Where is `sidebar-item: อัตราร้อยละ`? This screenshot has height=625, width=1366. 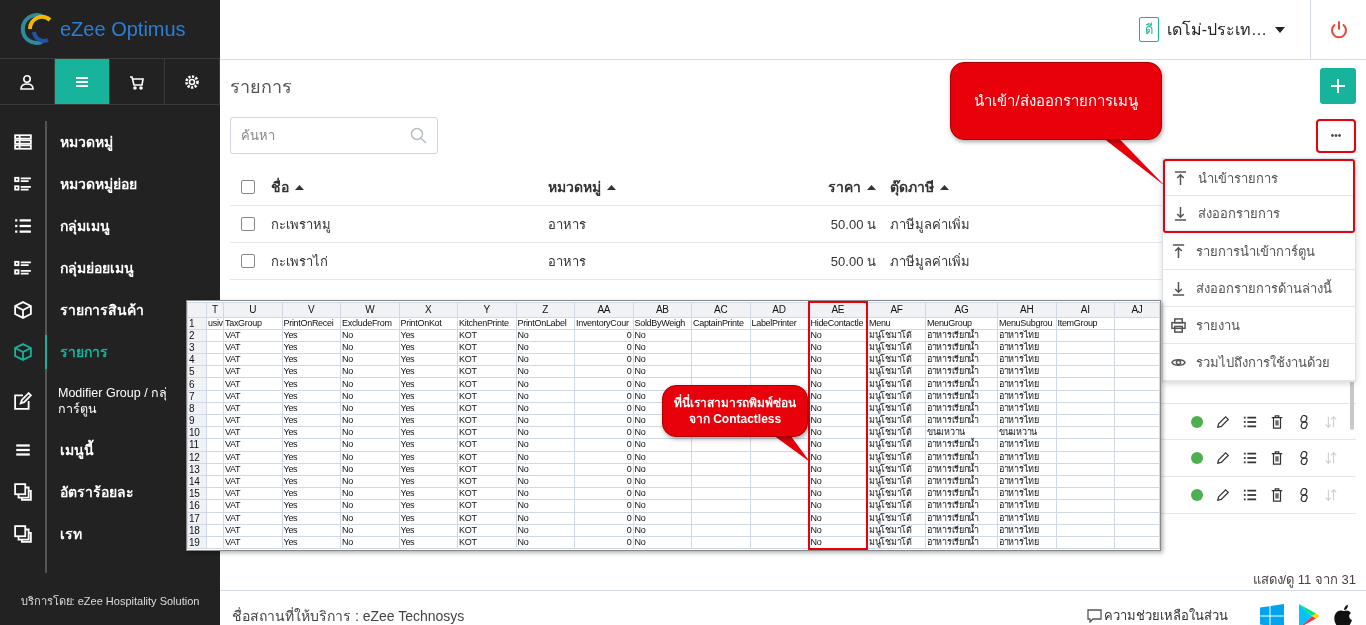
sidebar-item: อัตราร้อยละ is located at coordinates (93, 492).